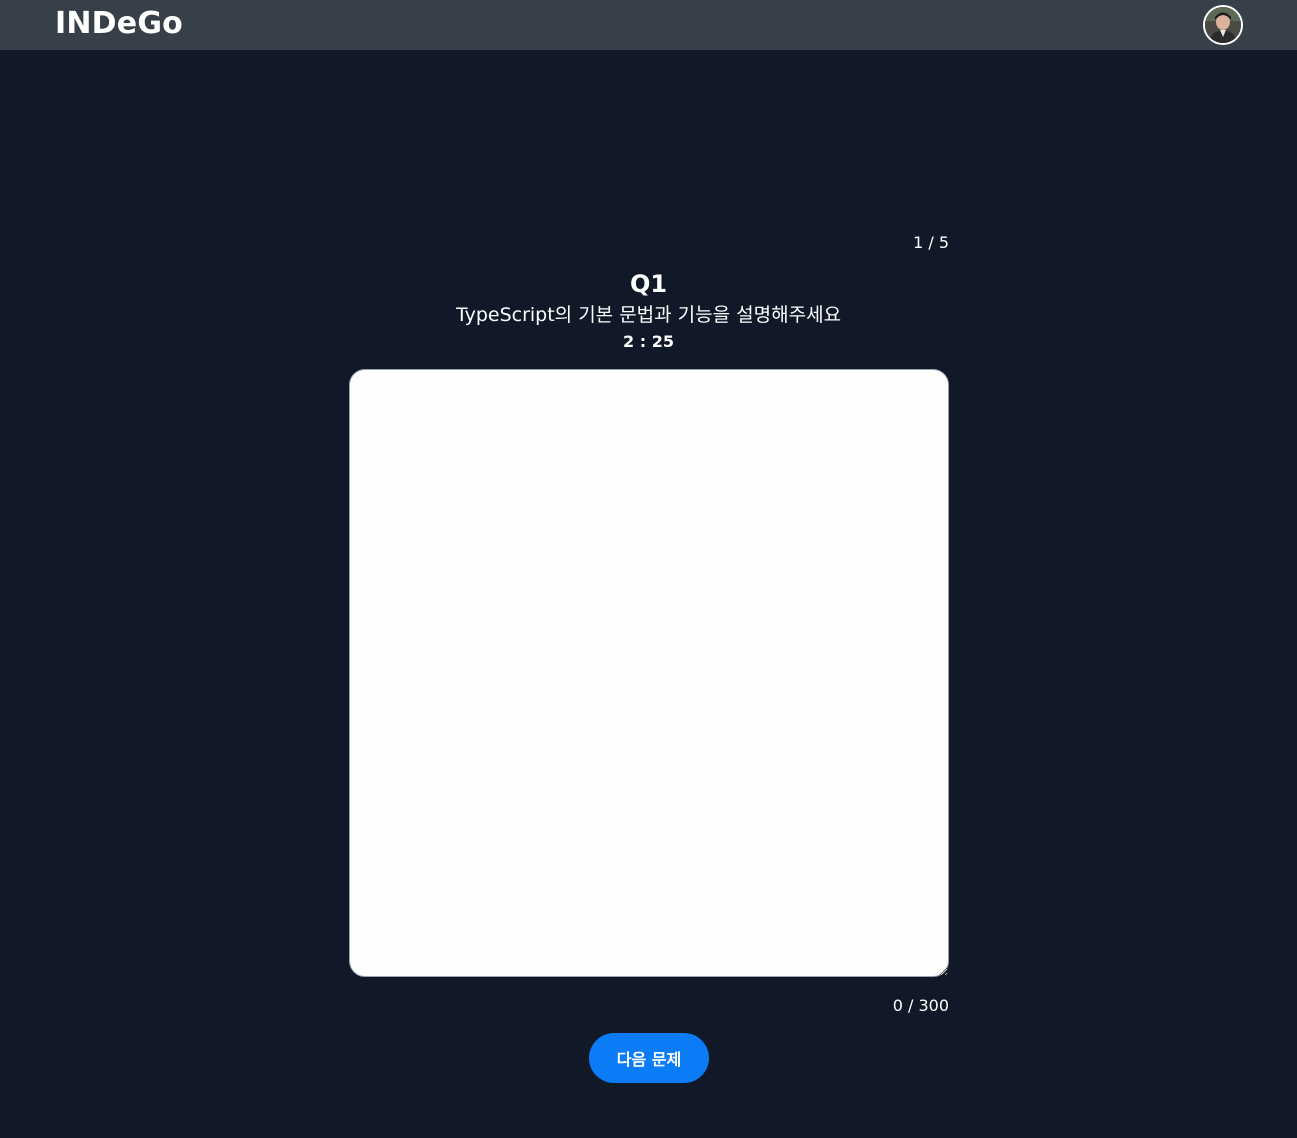  What do you see at coordinates (648, 315) in the screenshot?
I see `question-text: TypeScript의 기본 문법과 기능을 설명해주세요` at bounding box center [648, 315].